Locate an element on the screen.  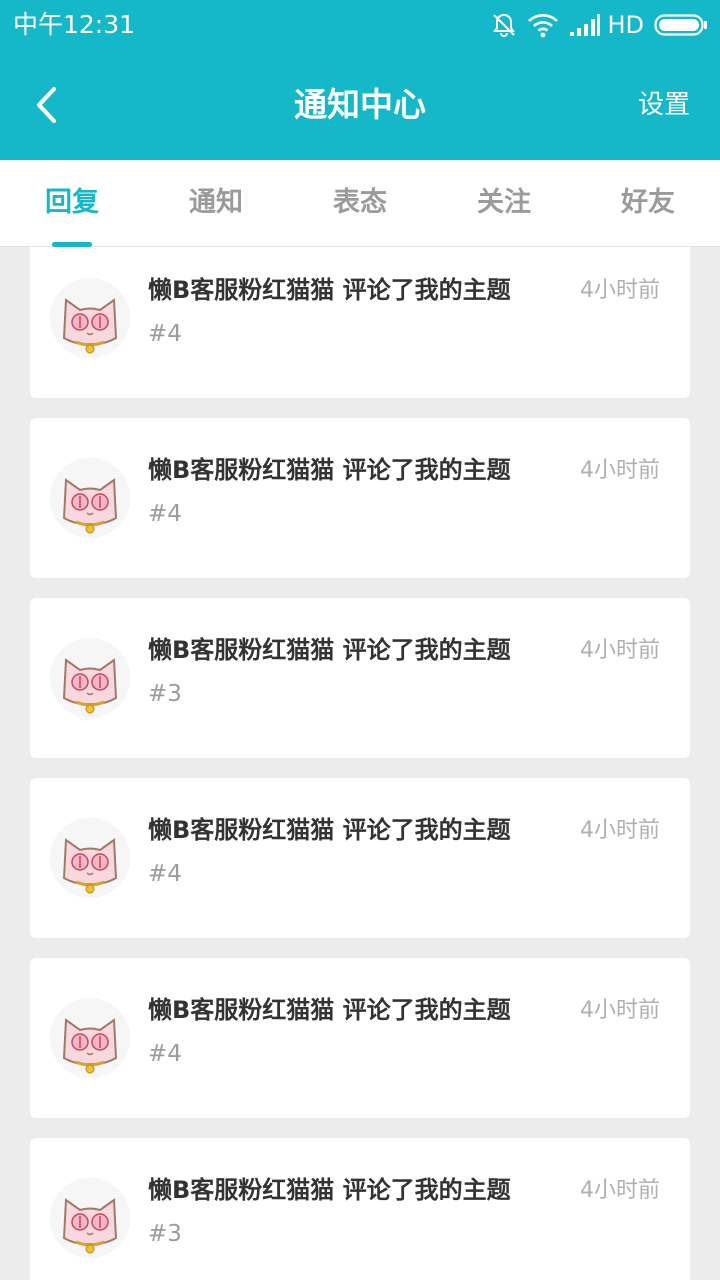
tab-replies: 回复 is located at coordinates (72, 203).